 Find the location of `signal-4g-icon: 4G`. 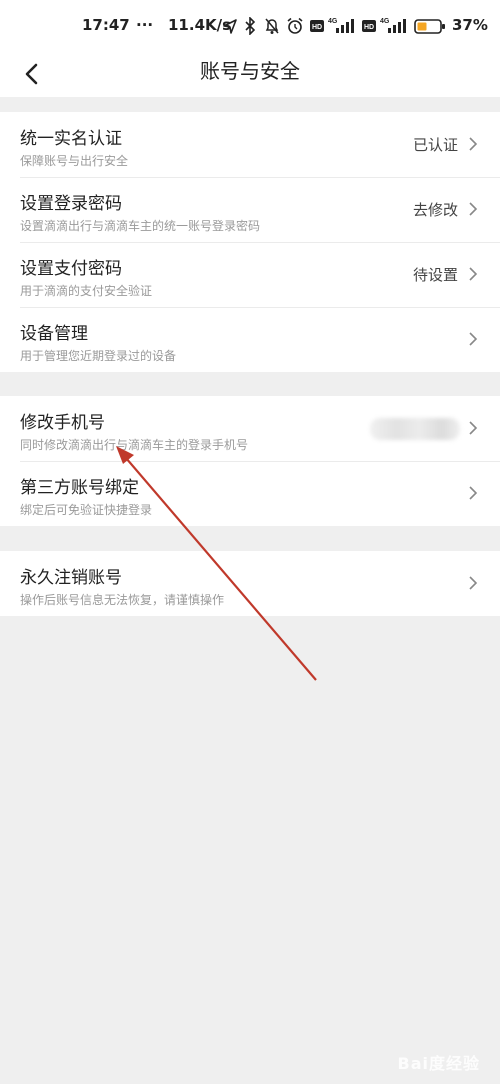

signal-4g-icon: 4G is located at coordinates (341, 25).